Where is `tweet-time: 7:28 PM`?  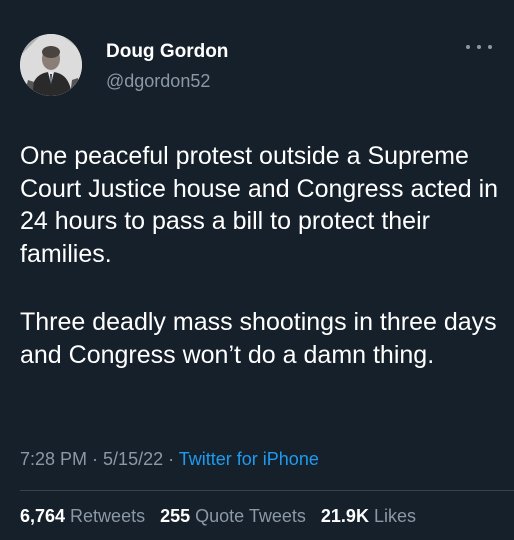 tweet-time: 7:28 PM is located at coordinates (53, 459).